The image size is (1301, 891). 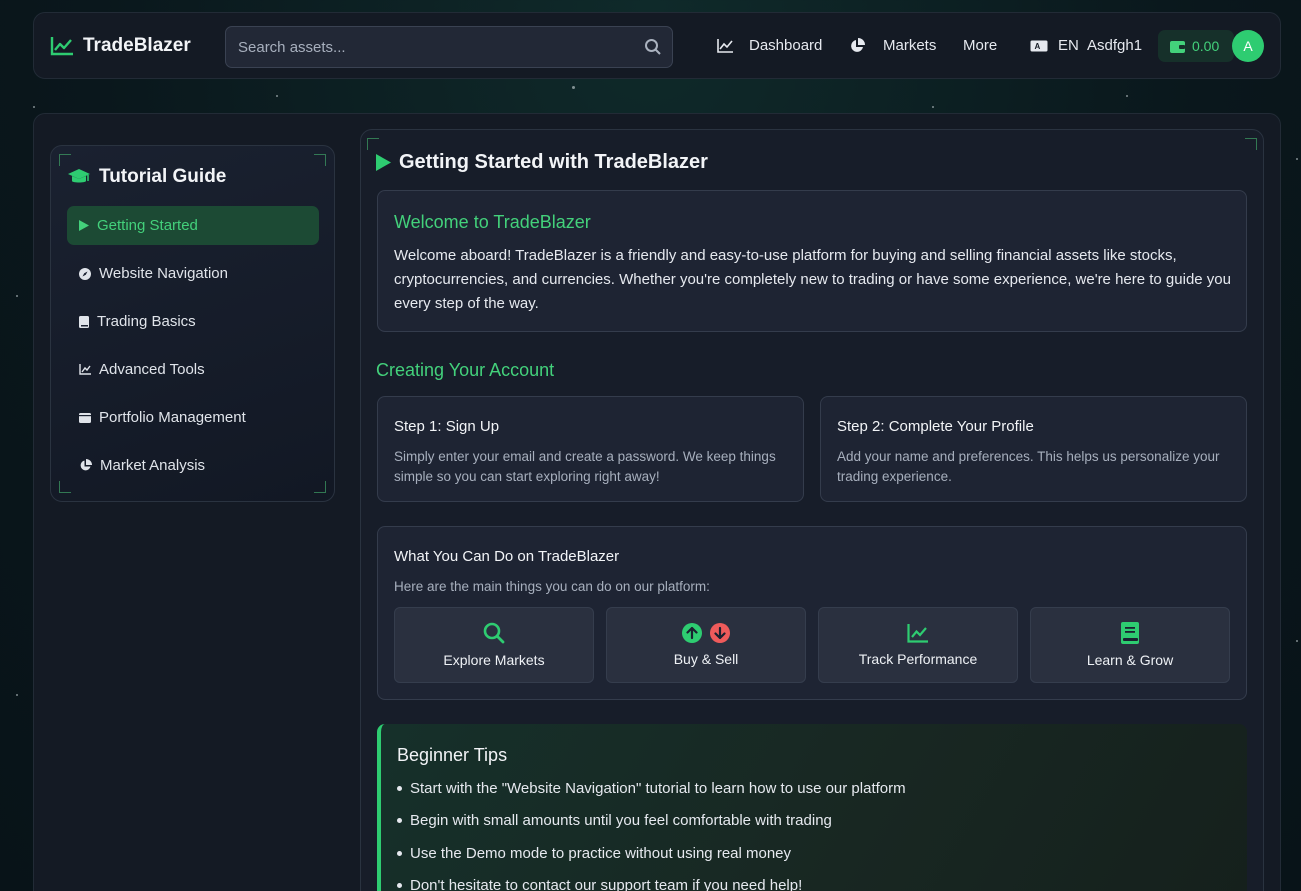 I want to click on avatar: A, so click(x=1248, y=46).